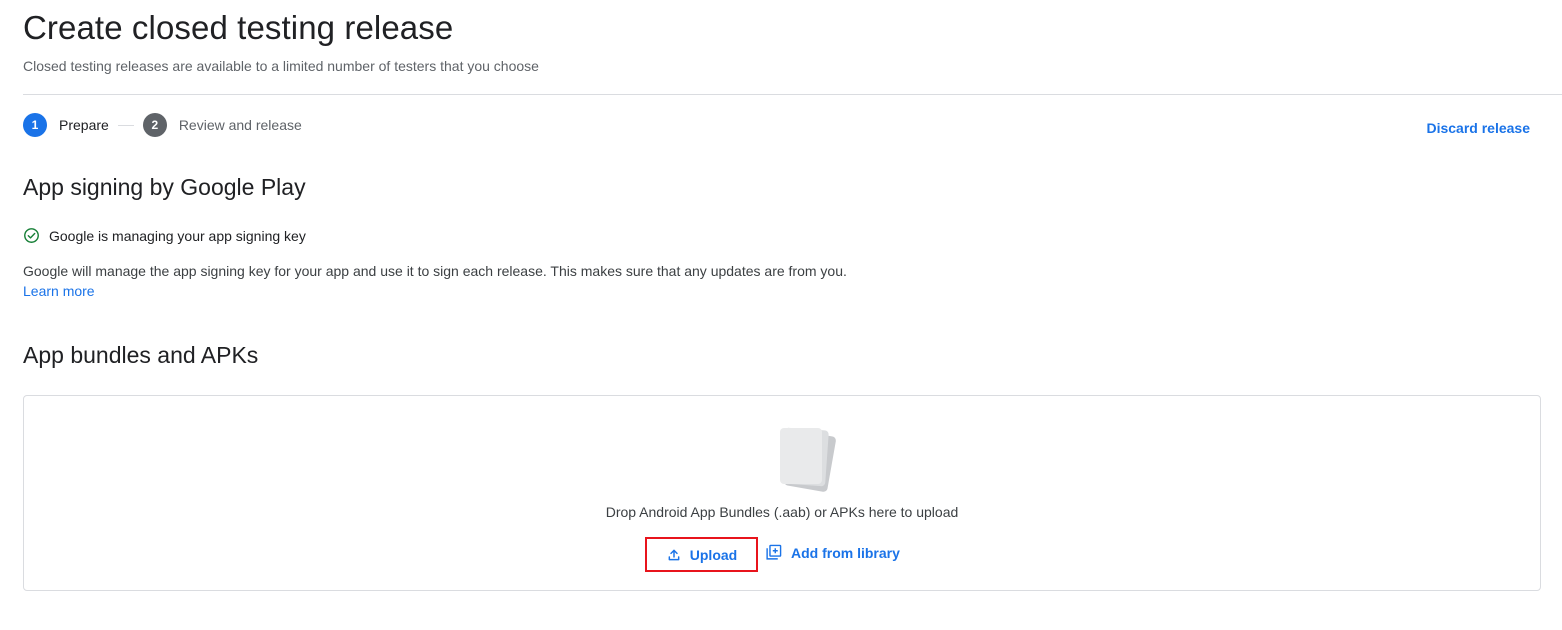 The height and width of the screenshot is (630, 1562). Describe the element at coordinates (773, 552) in the screenshot. I see `add-library-icon` at that location.